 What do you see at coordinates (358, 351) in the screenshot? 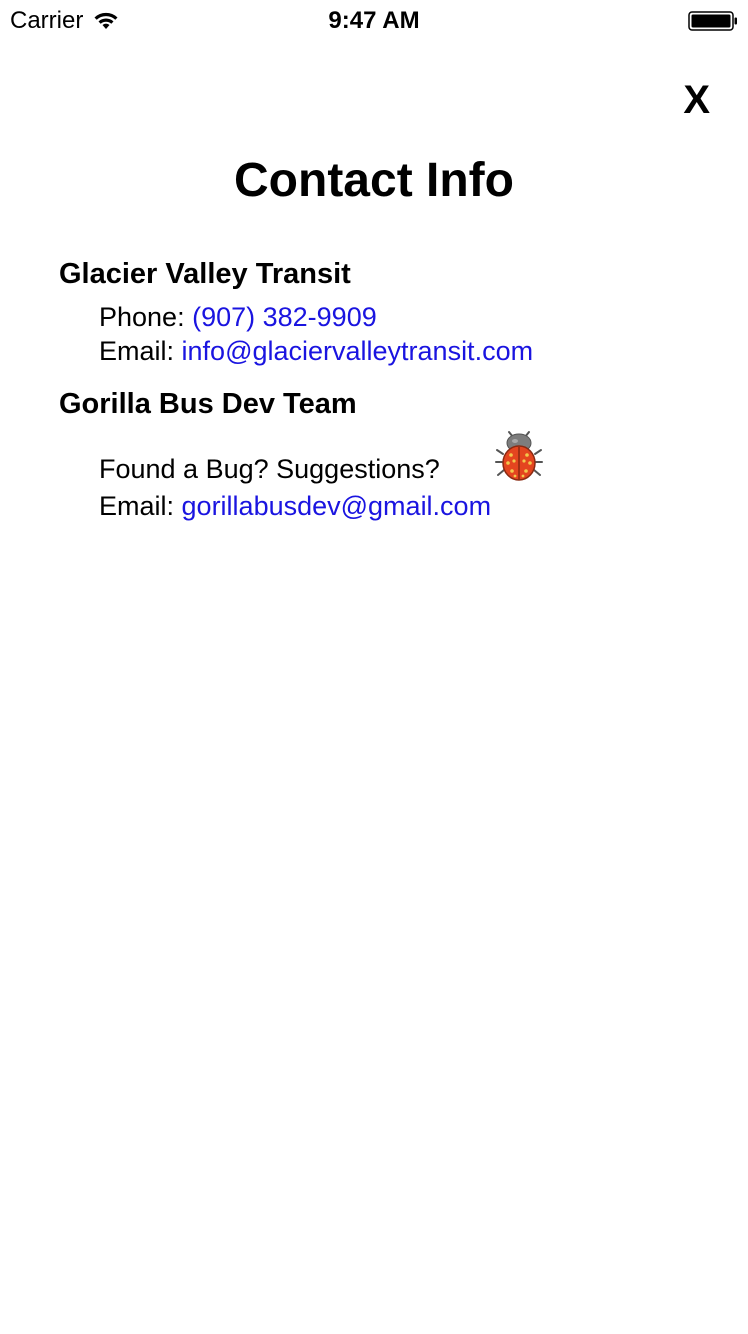
I see `email-link-transit: info@glaciervalleytransit.com` at bounding box center [358, 351].